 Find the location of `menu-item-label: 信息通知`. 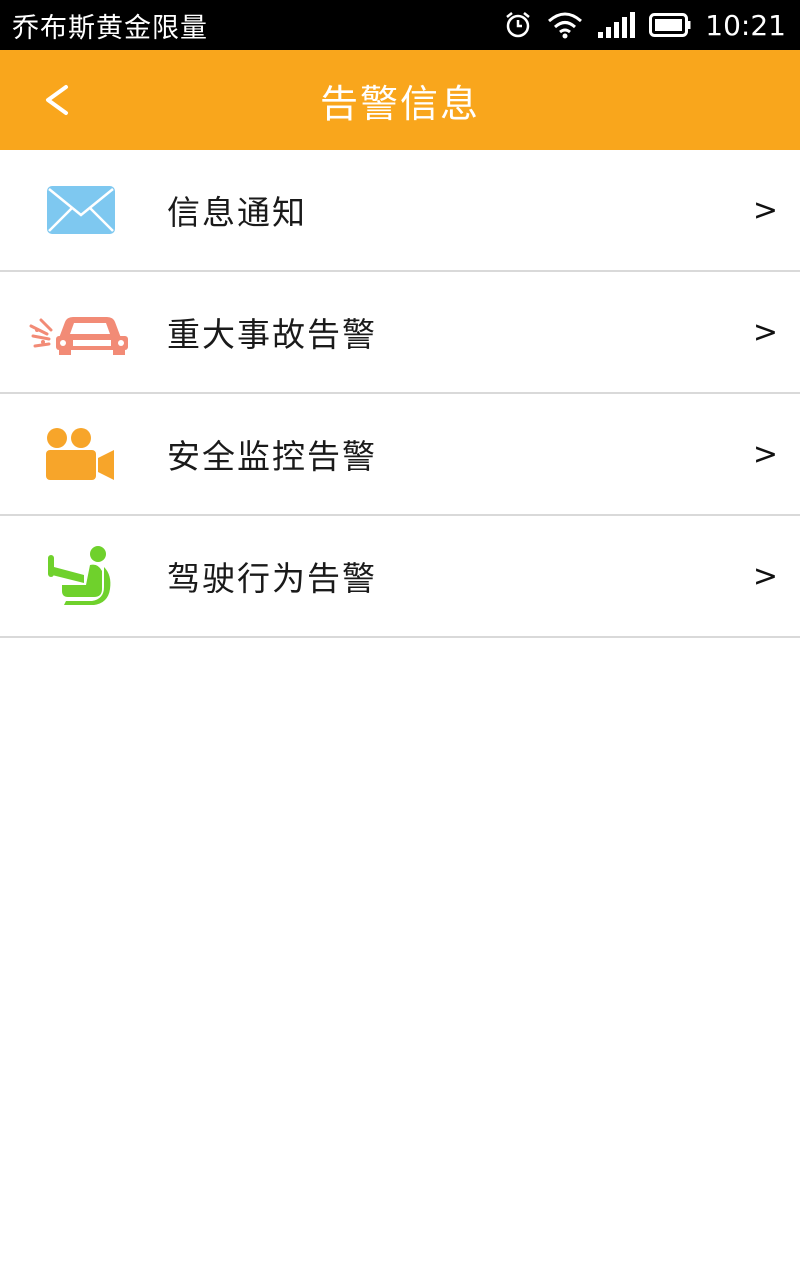

menu-item-label: 信息通知 is located at coordinates (237, 212).